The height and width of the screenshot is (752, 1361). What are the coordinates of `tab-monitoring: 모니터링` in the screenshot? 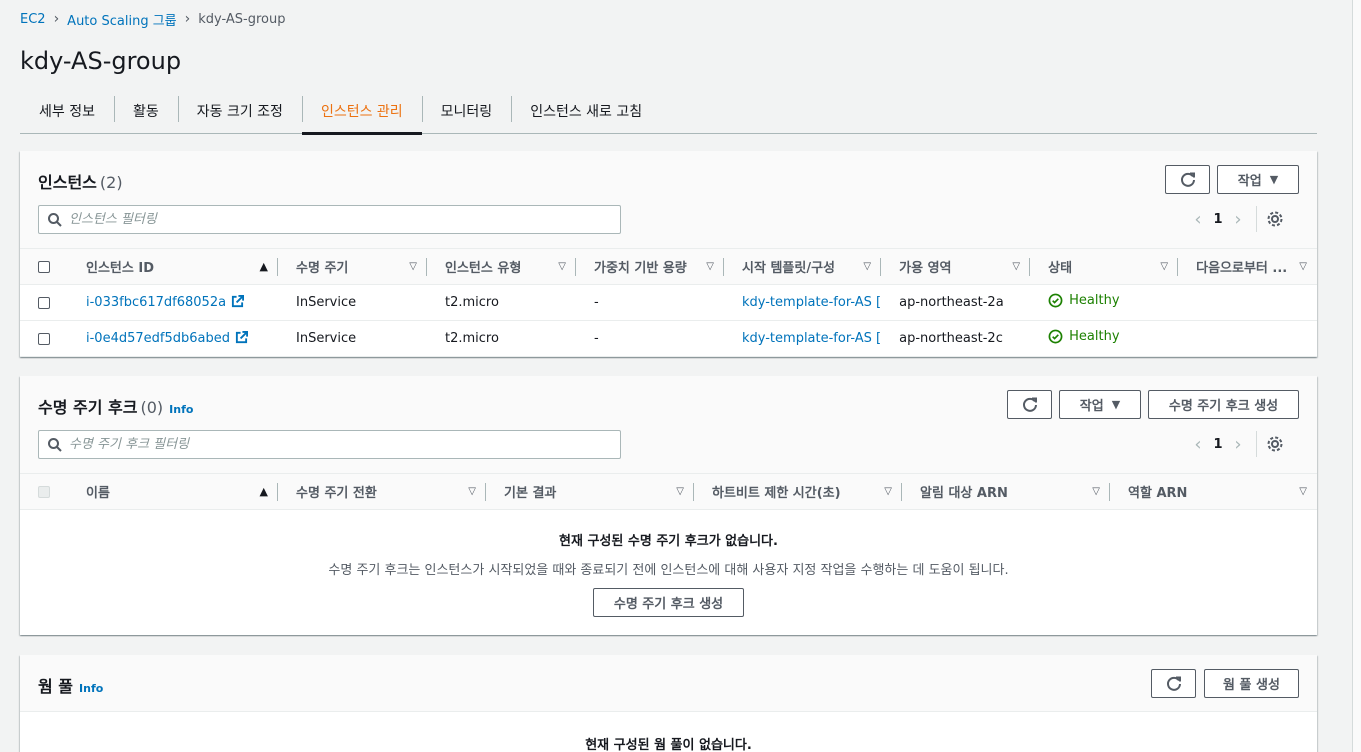 It's located at (466, 111).